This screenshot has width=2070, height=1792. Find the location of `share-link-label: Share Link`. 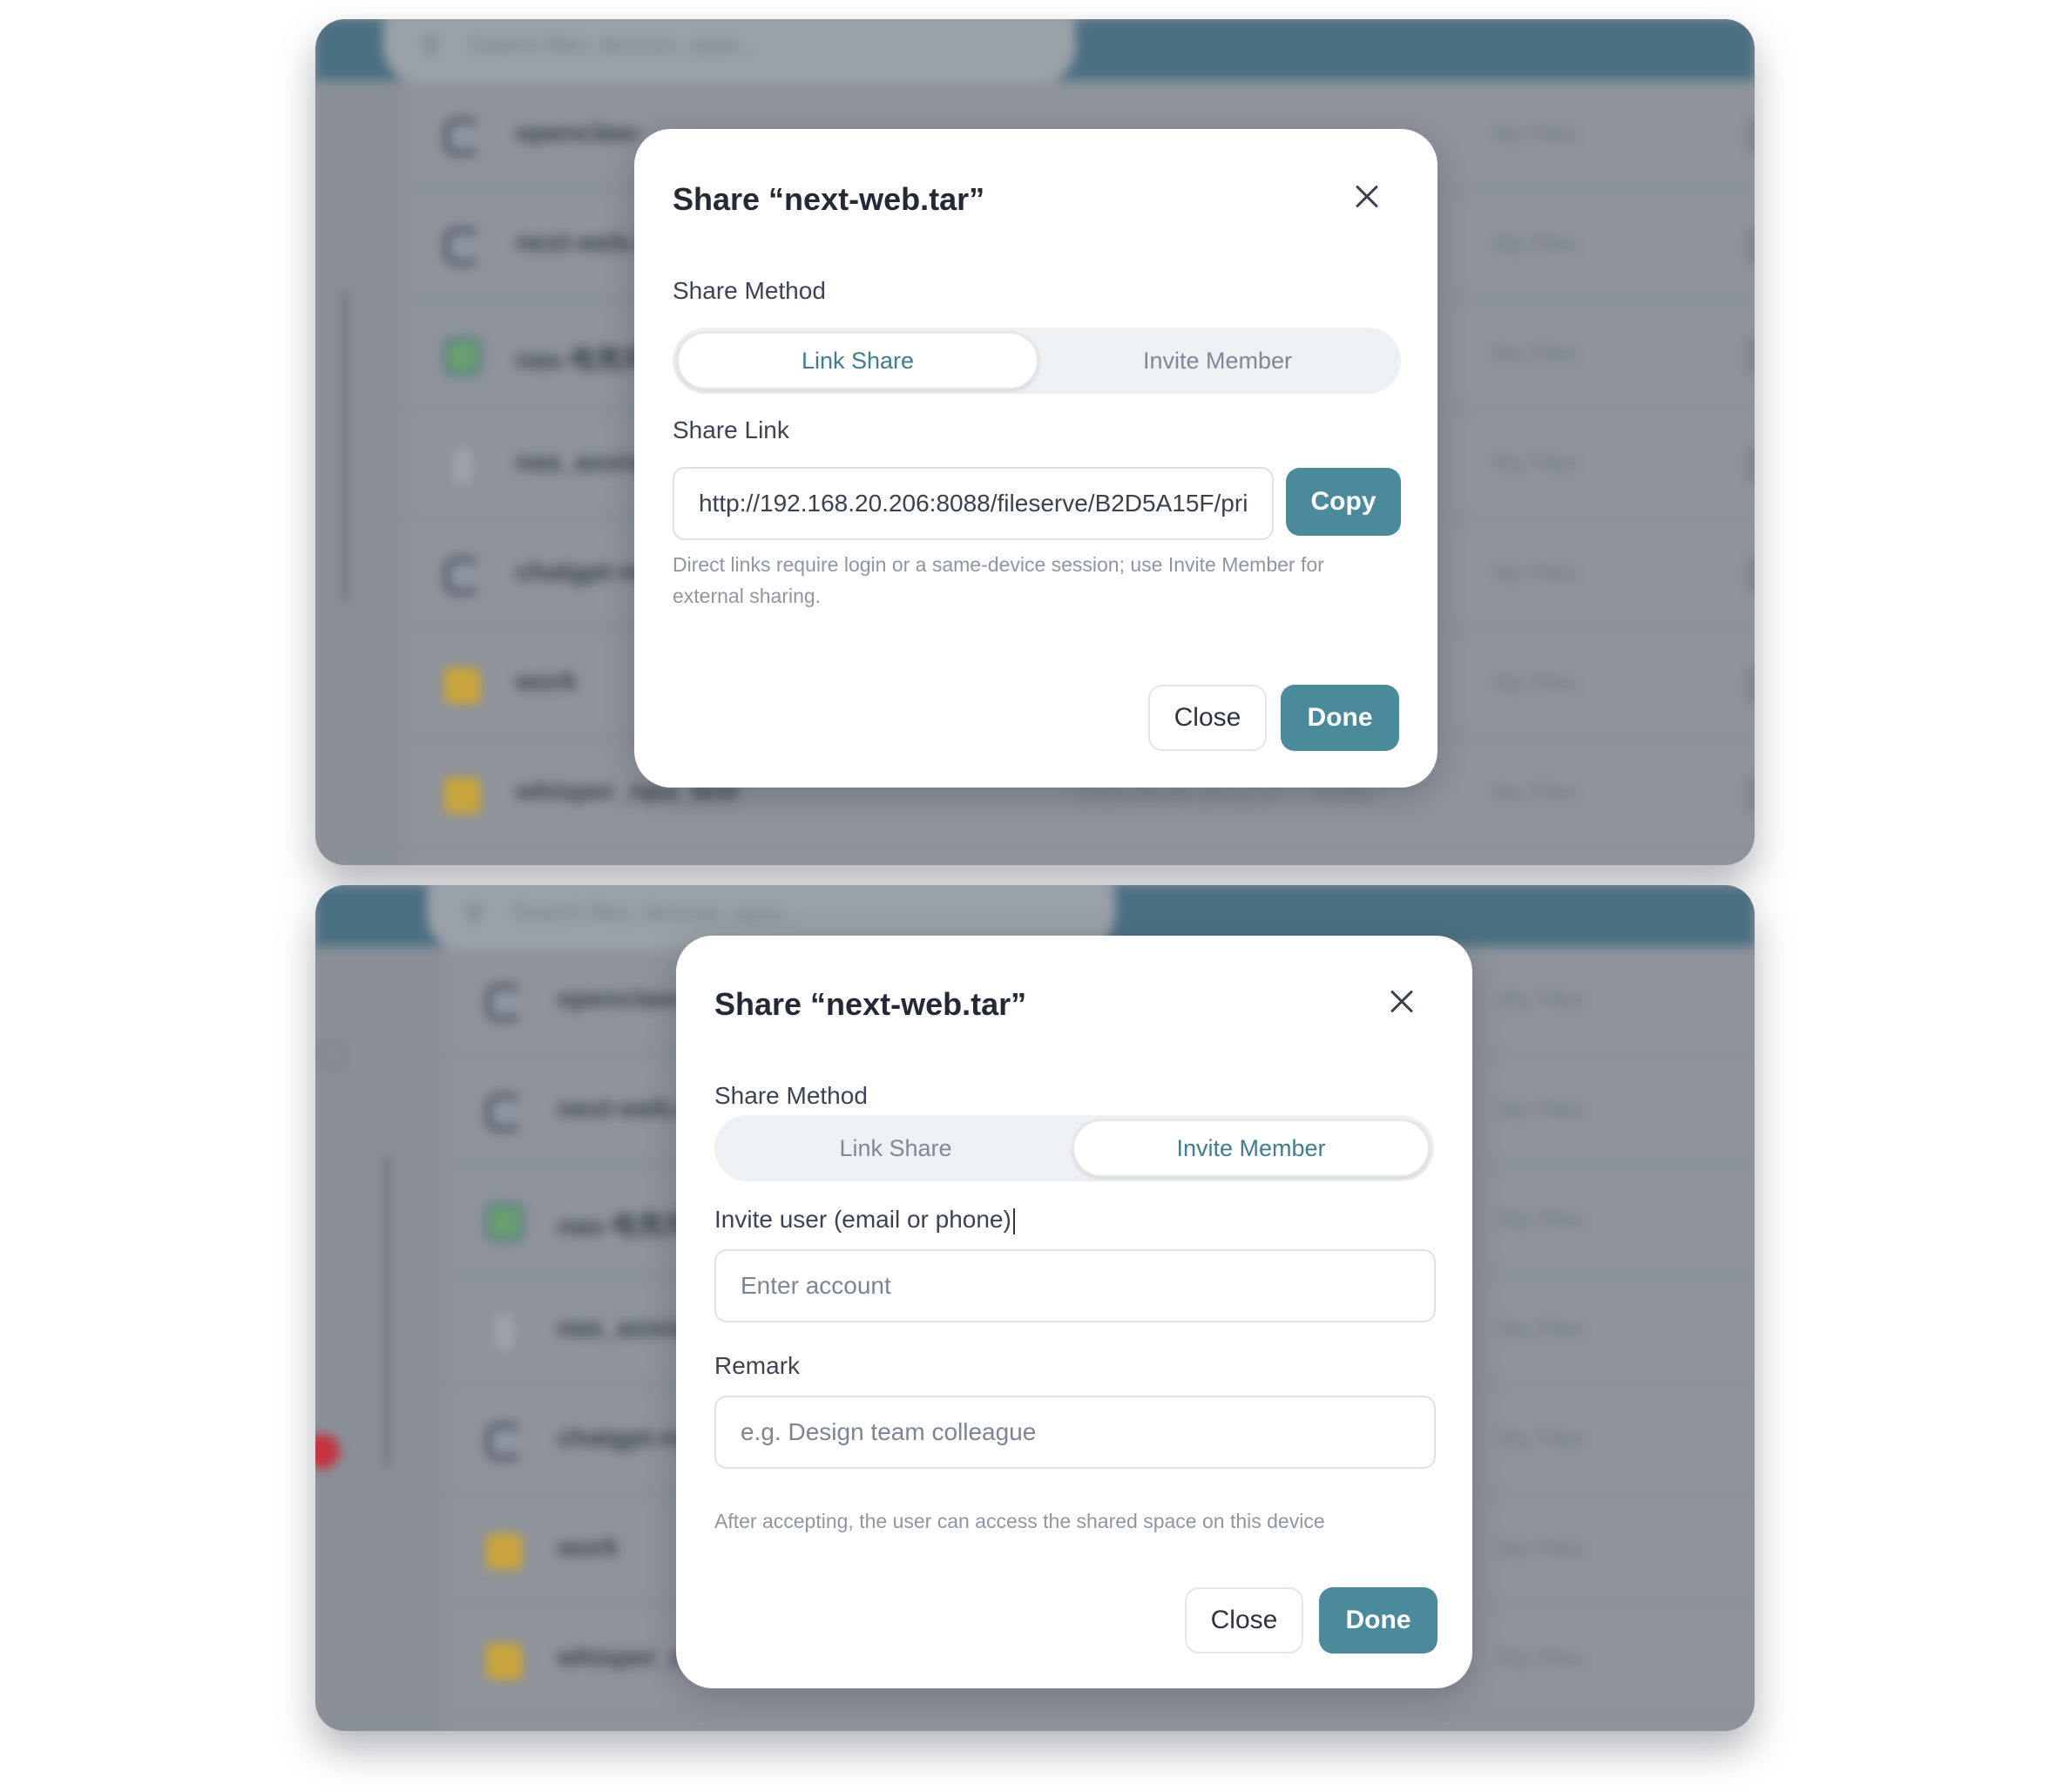

share-link-label: Share Link is located at coordinates (731, 429).